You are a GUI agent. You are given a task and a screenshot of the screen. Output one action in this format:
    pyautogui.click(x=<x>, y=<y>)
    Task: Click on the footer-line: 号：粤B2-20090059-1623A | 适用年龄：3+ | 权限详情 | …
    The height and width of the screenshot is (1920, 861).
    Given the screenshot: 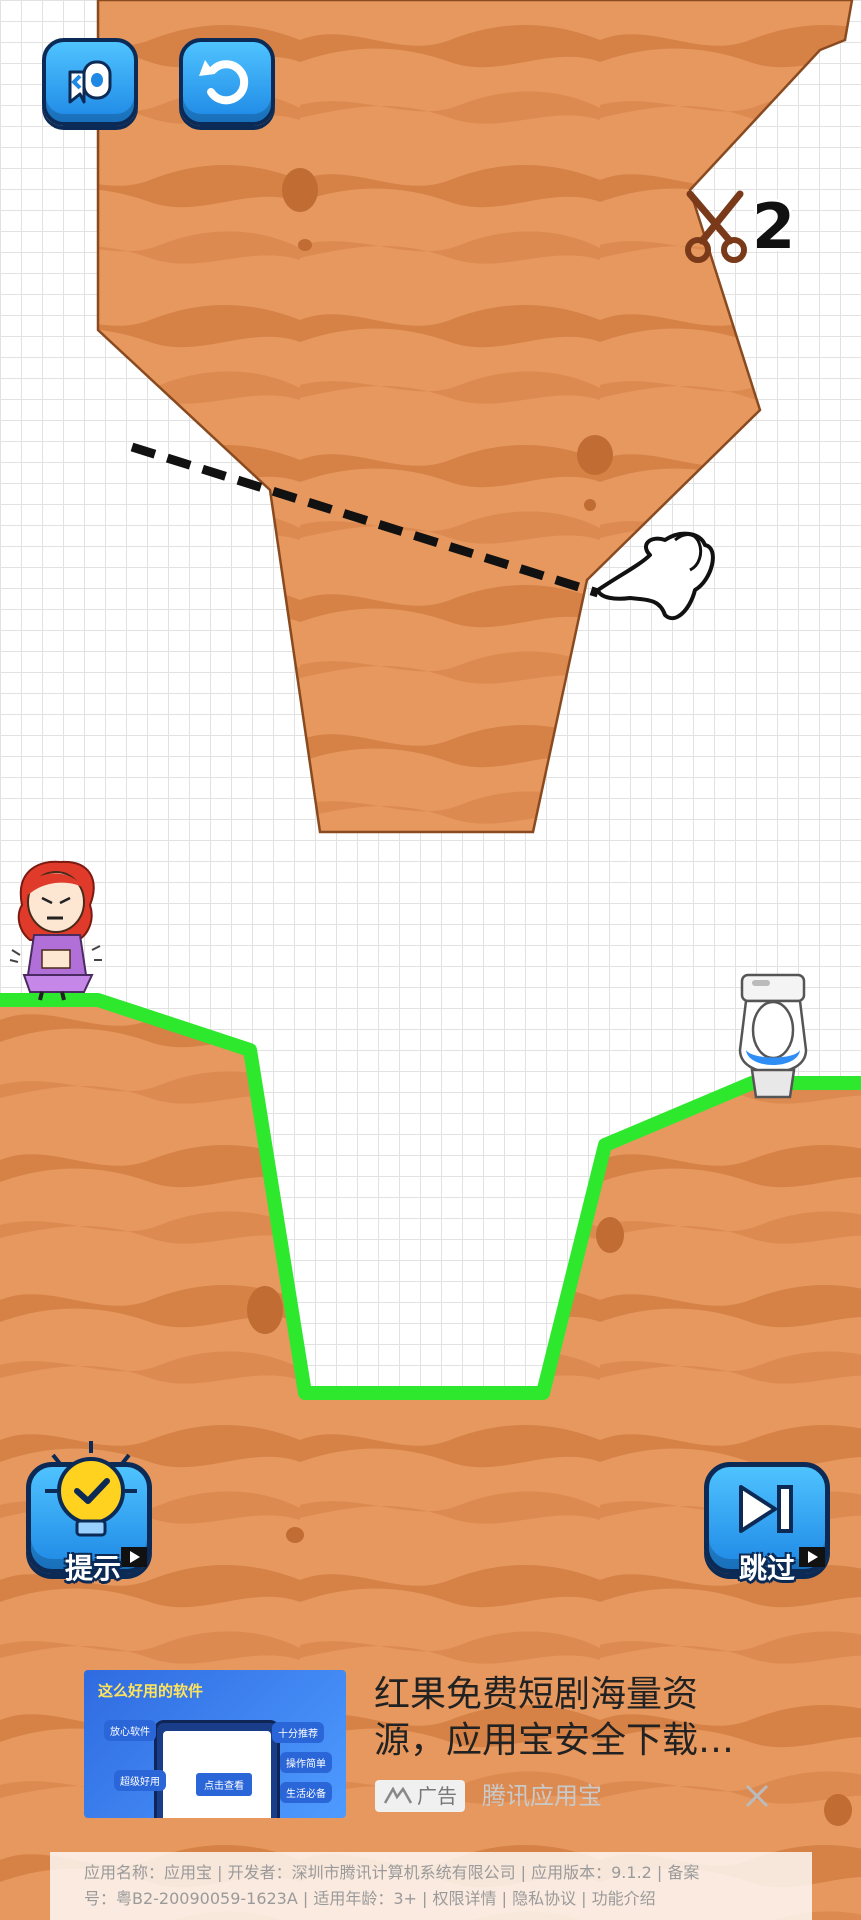 What is the action you would take?
    pyautogui.click(x=370, y=1898)
    